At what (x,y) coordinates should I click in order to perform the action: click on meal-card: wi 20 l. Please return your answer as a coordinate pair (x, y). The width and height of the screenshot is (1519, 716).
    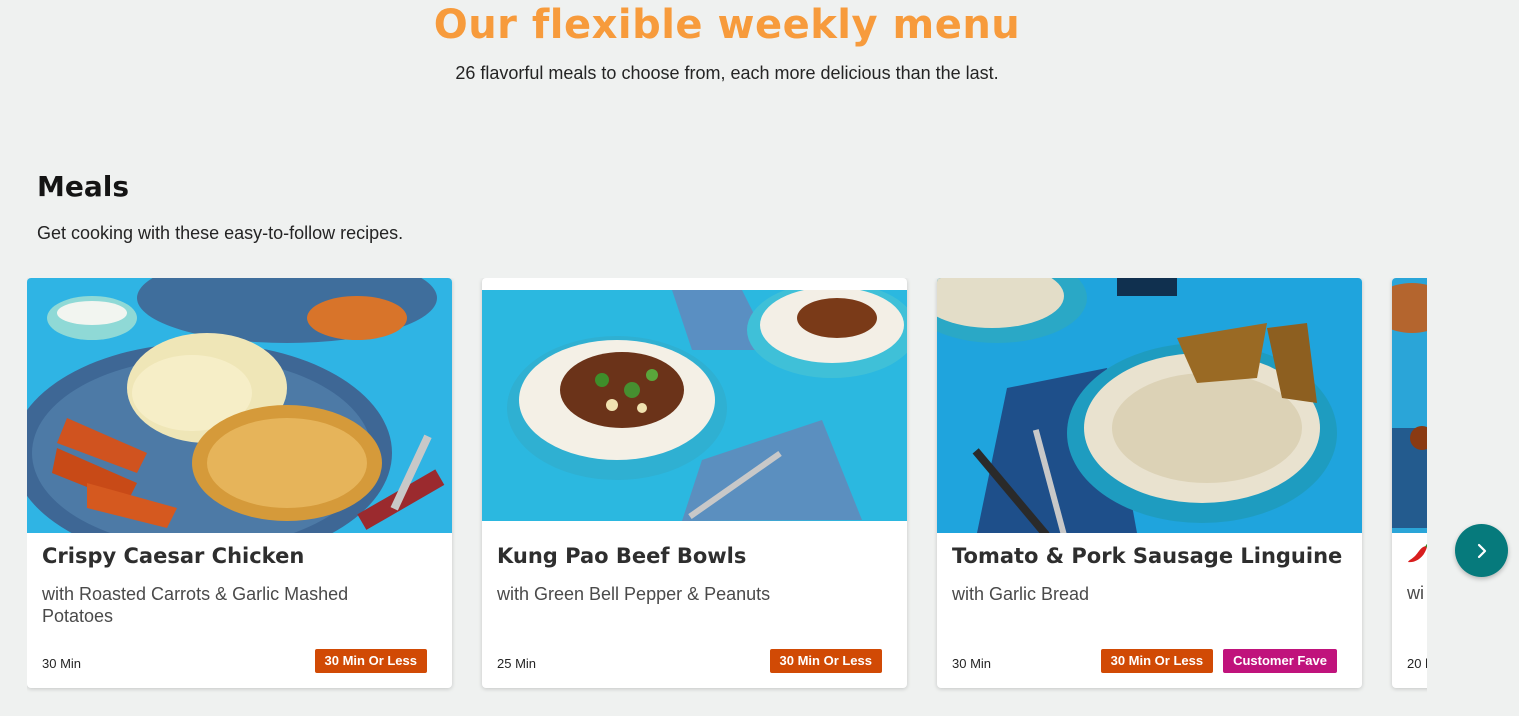
    Looking at the image, I should click on (1409, 483).